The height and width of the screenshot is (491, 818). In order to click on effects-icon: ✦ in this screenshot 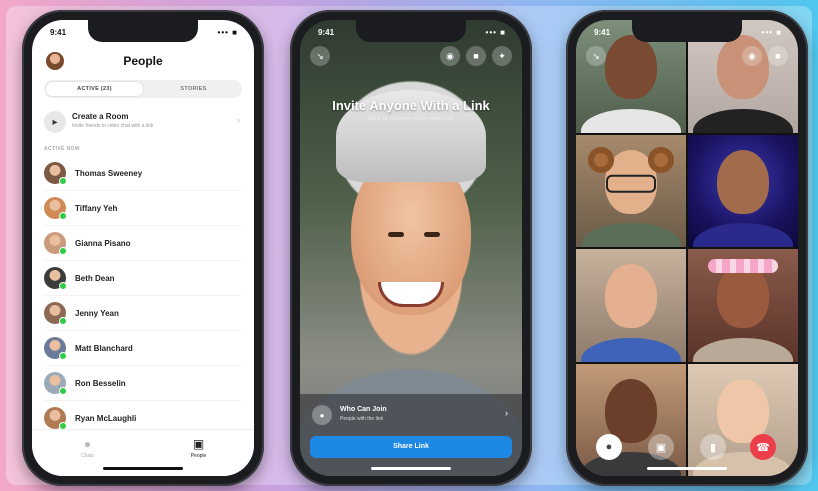, I will do `click(502, 56)`.